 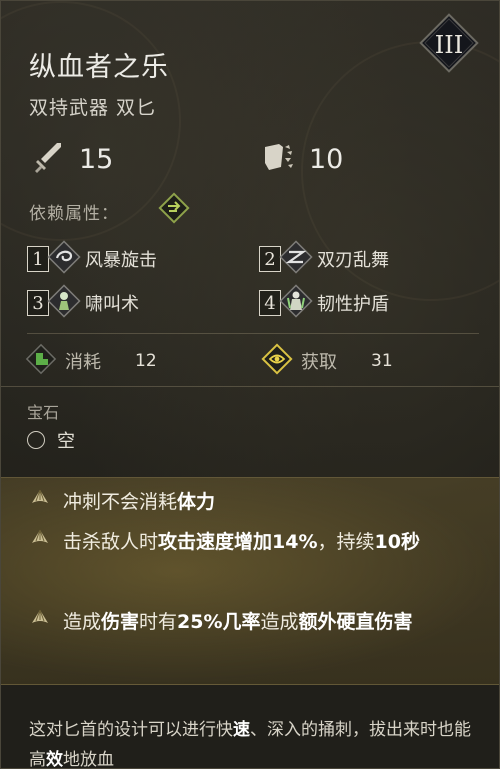 What do you see at coordinates (397, 542) in the screenshot?
I see `emphasis-text: 10秒` at bounding box center [397, 542].